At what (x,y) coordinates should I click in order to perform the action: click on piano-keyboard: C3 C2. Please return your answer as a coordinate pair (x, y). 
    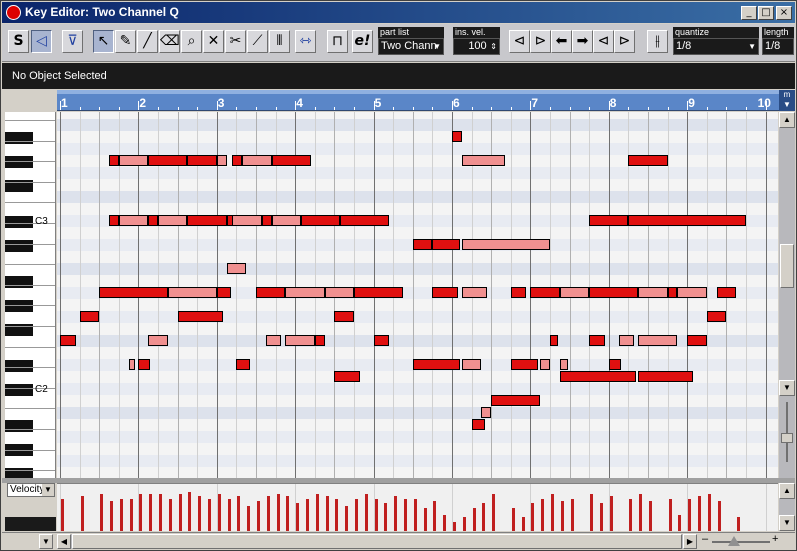
    Looking at the image, I should click on (30, 295).